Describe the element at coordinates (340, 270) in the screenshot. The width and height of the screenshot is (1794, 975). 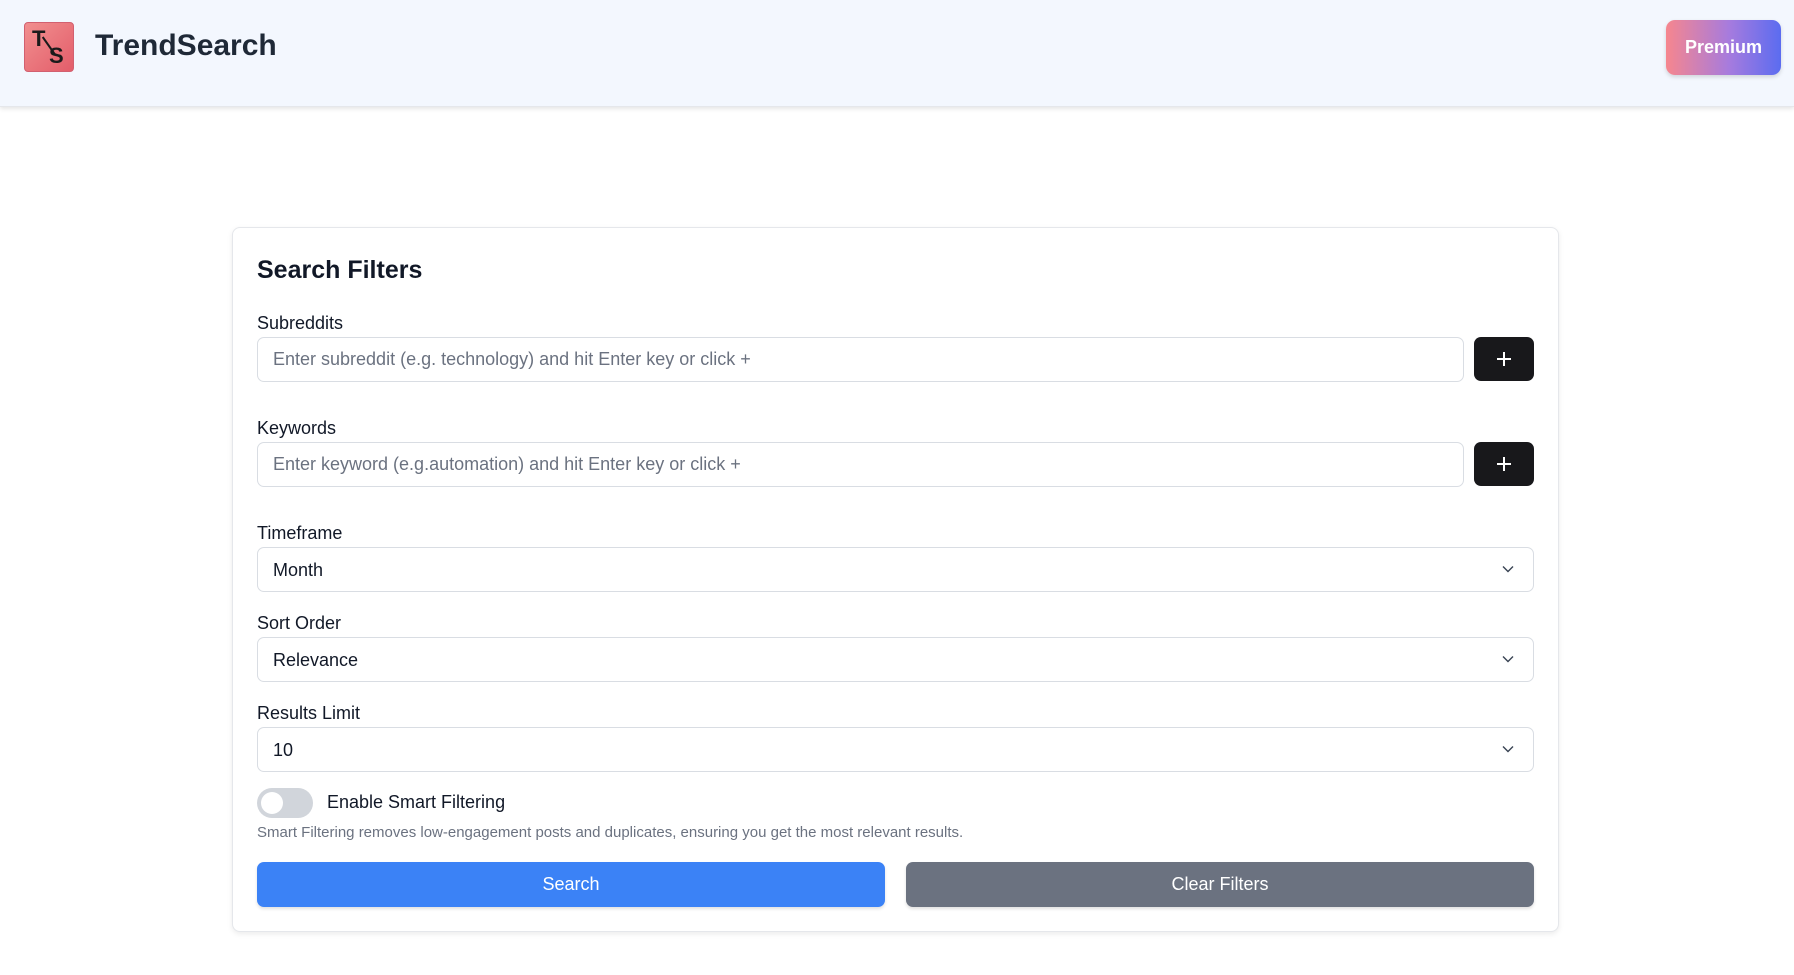
I see `card-title: Search Filters` at that location.